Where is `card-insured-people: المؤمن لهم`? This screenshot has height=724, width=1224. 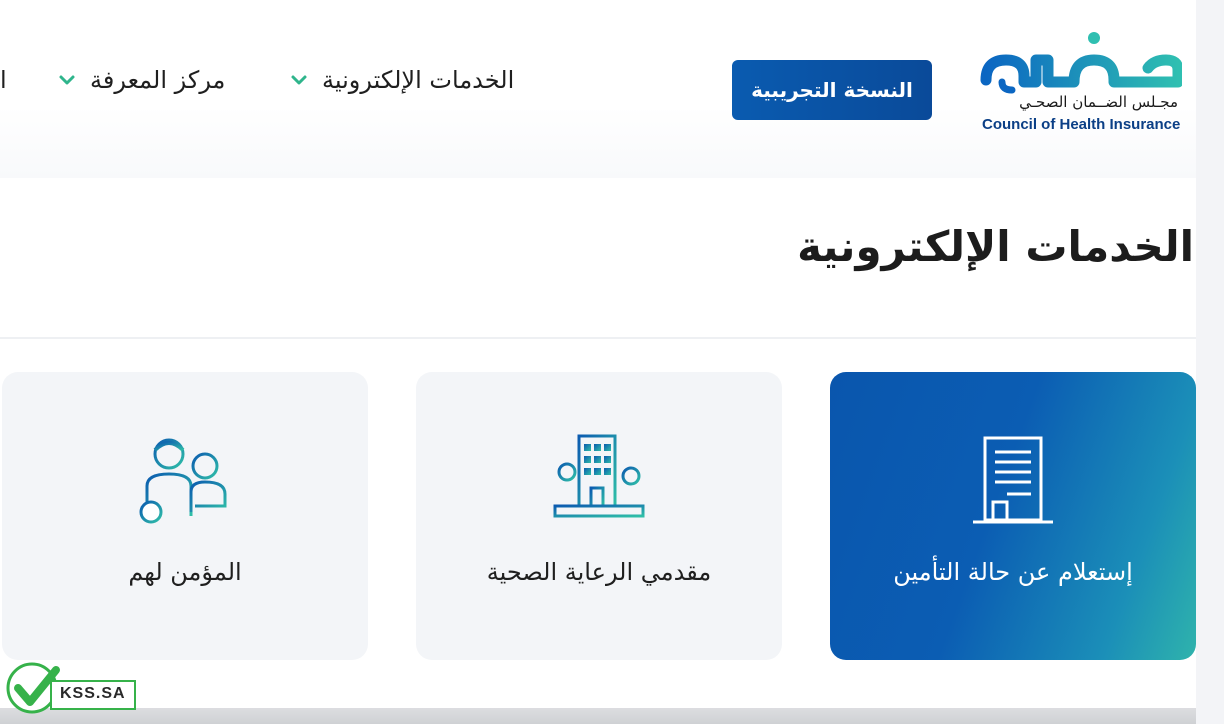 card-insured-people: المؤمن لهم is located at coordinates (185, 516).